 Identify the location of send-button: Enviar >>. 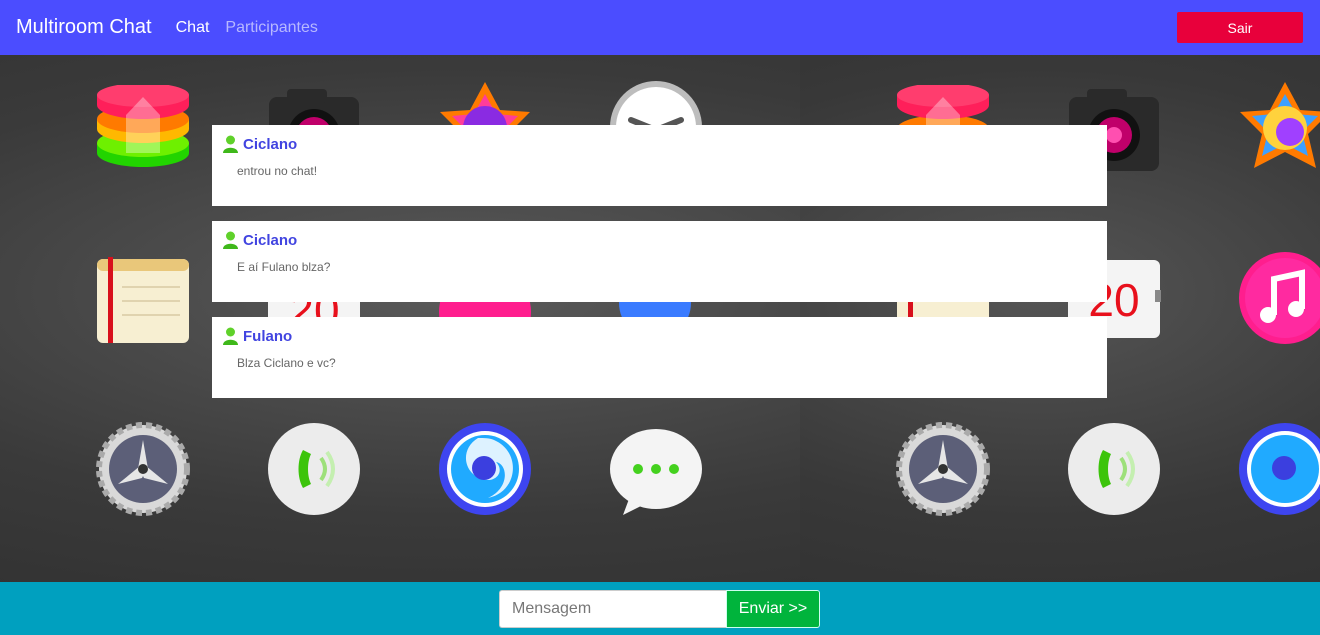
(773, 609).